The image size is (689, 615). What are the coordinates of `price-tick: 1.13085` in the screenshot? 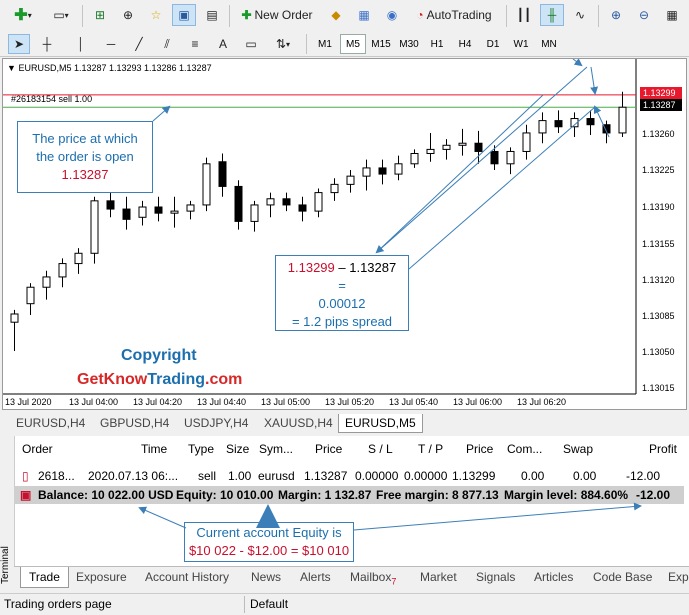 It's located at (658, 316).